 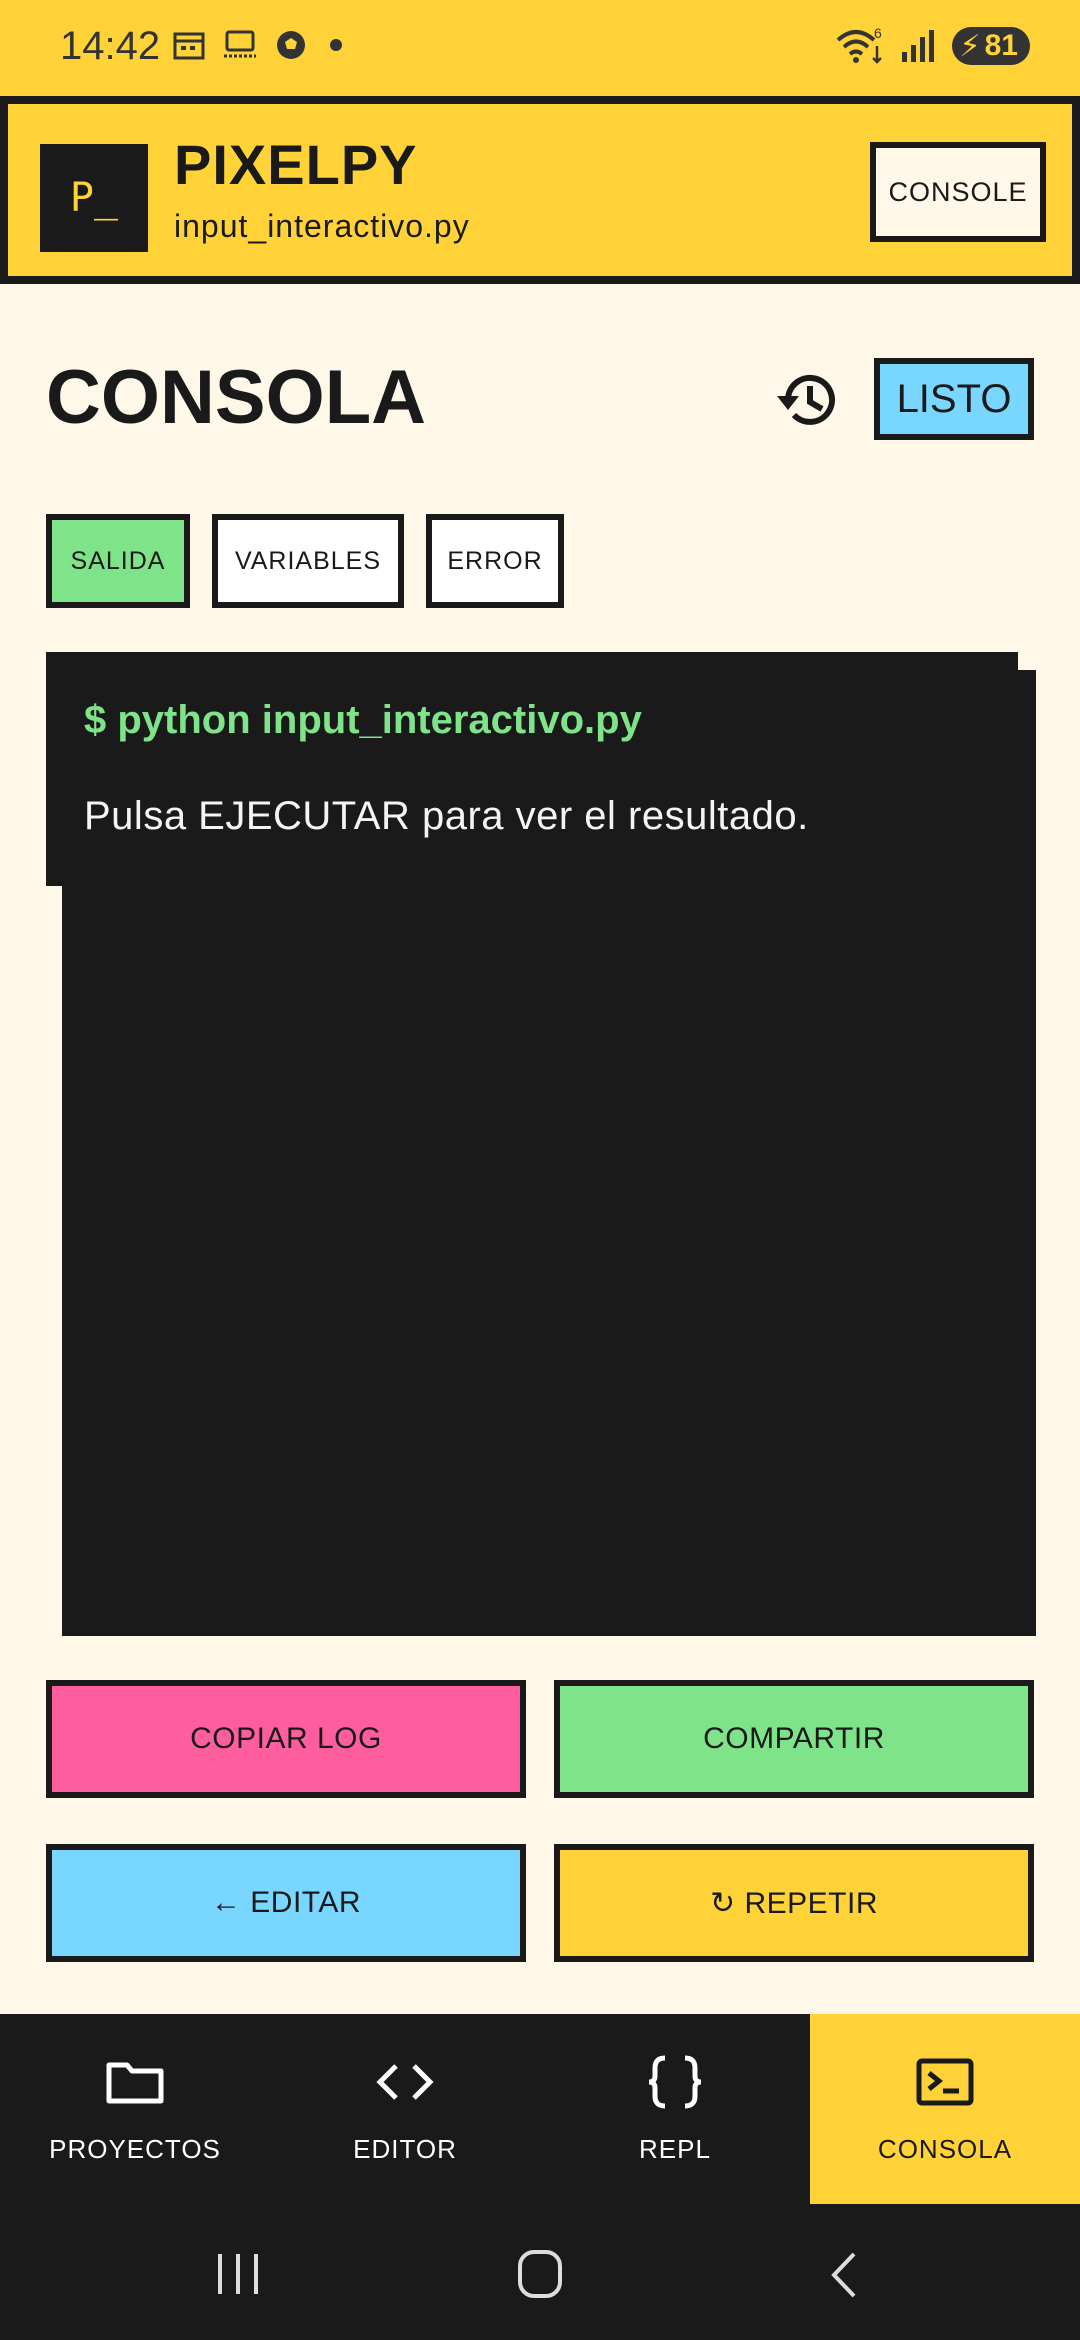 What do you see at coordinates (238, 2274) in the screenshot?
I see `recent-apps-icon` at bounding box center [238, 2274].